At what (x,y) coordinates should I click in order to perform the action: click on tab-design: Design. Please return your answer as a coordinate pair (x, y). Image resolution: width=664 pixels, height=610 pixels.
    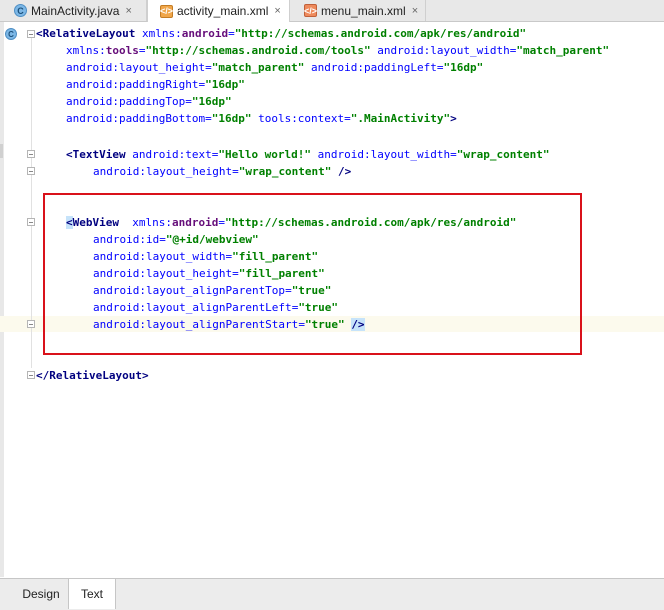
    Looking at the image, I should click on (41, 594).